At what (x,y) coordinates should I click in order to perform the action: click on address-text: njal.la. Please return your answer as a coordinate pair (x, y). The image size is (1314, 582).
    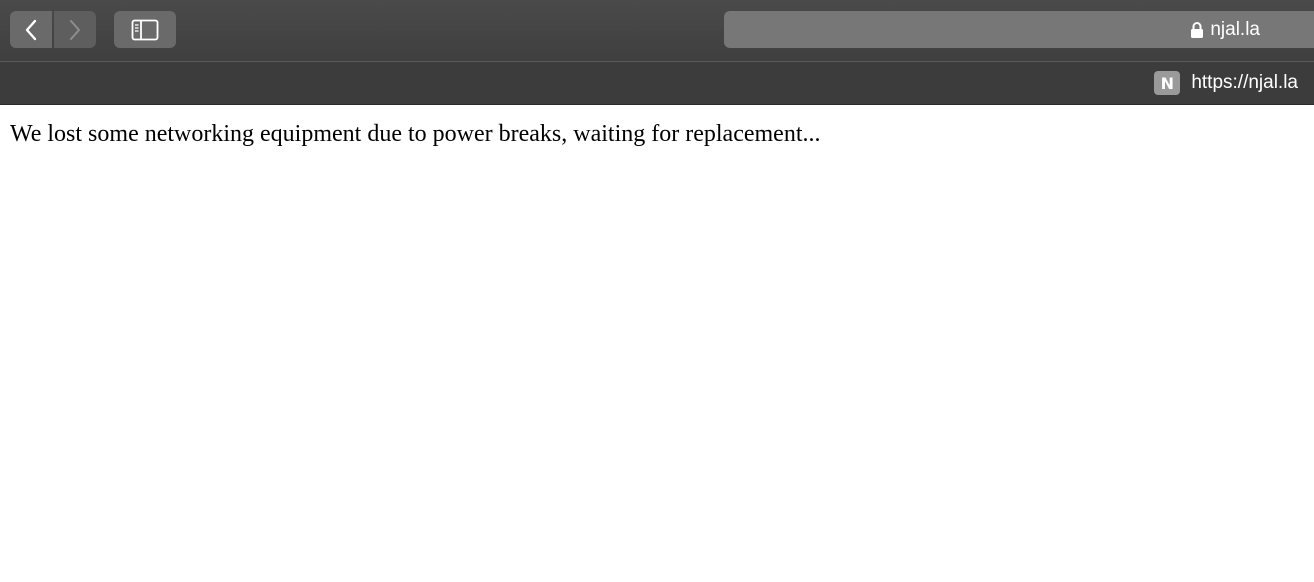
    Looking at the image, I should click on (1235, 29).